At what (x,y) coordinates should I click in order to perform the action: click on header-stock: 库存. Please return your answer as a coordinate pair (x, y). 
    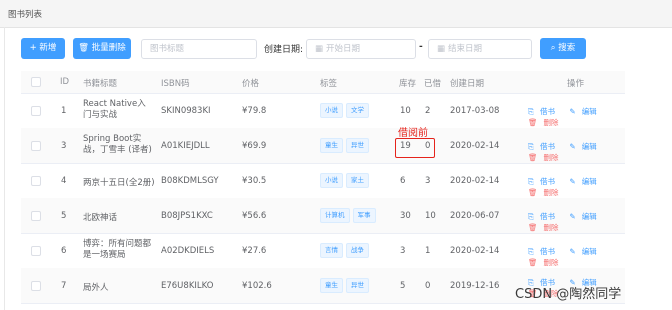
    Looking at the image, I should click on (408, 84).